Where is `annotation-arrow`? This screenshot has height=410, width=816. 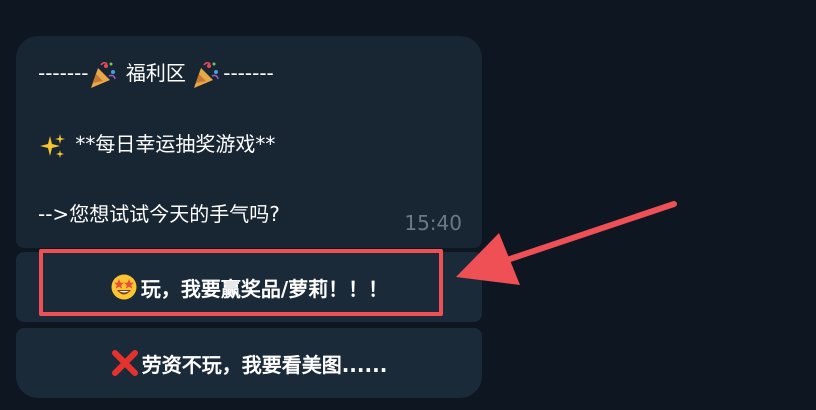 annotation-arrow is located at coordinates (566, 243).